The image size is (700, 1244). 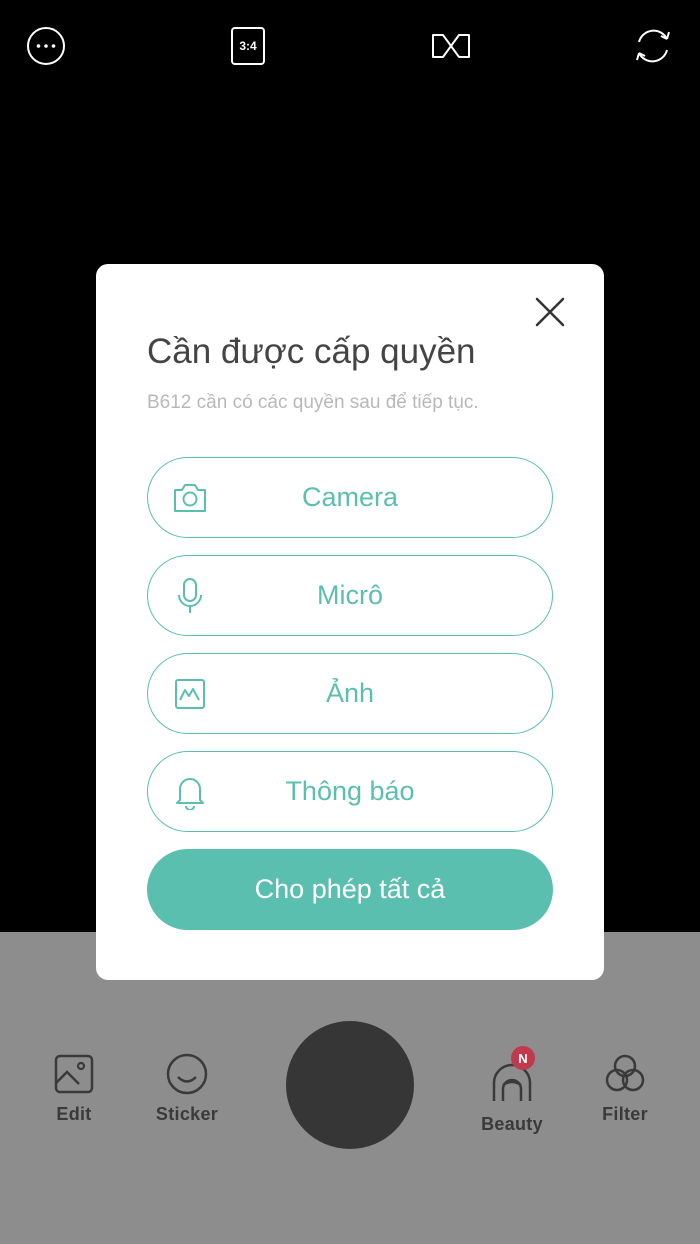 What do you see at coordinates (350, 46) in the screenshot?
I see `camera-top-bar: 3:4` at bounding box center [350, 46].